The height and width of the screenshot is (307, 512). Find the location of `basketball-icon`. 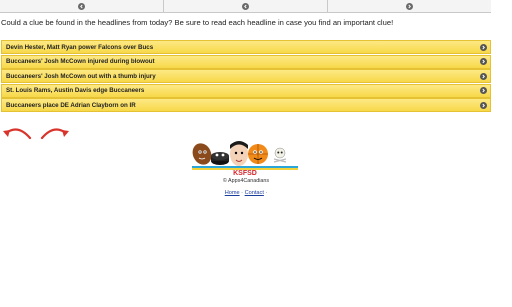

basketball-icon is located at coordinates (258, 154).